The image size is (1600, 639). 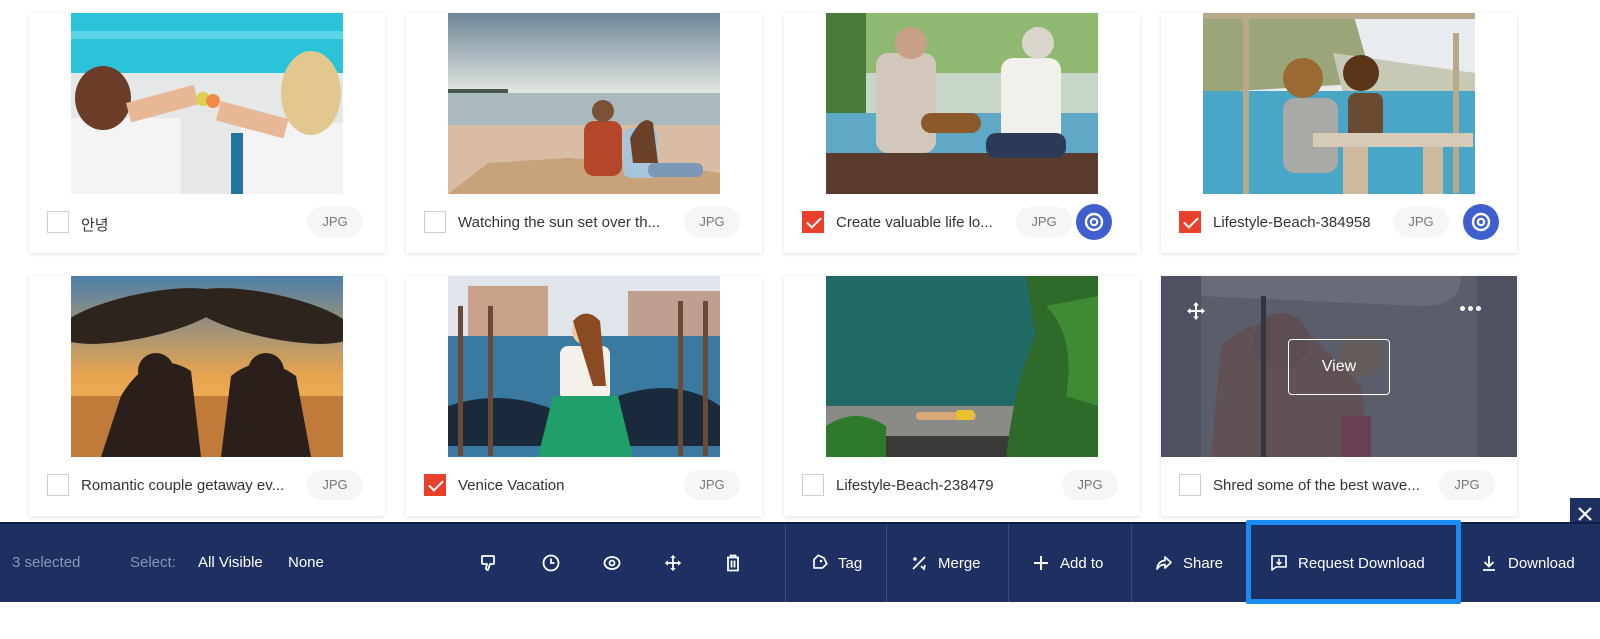 I want to click on close-icon, so click(x=1585, y=514).